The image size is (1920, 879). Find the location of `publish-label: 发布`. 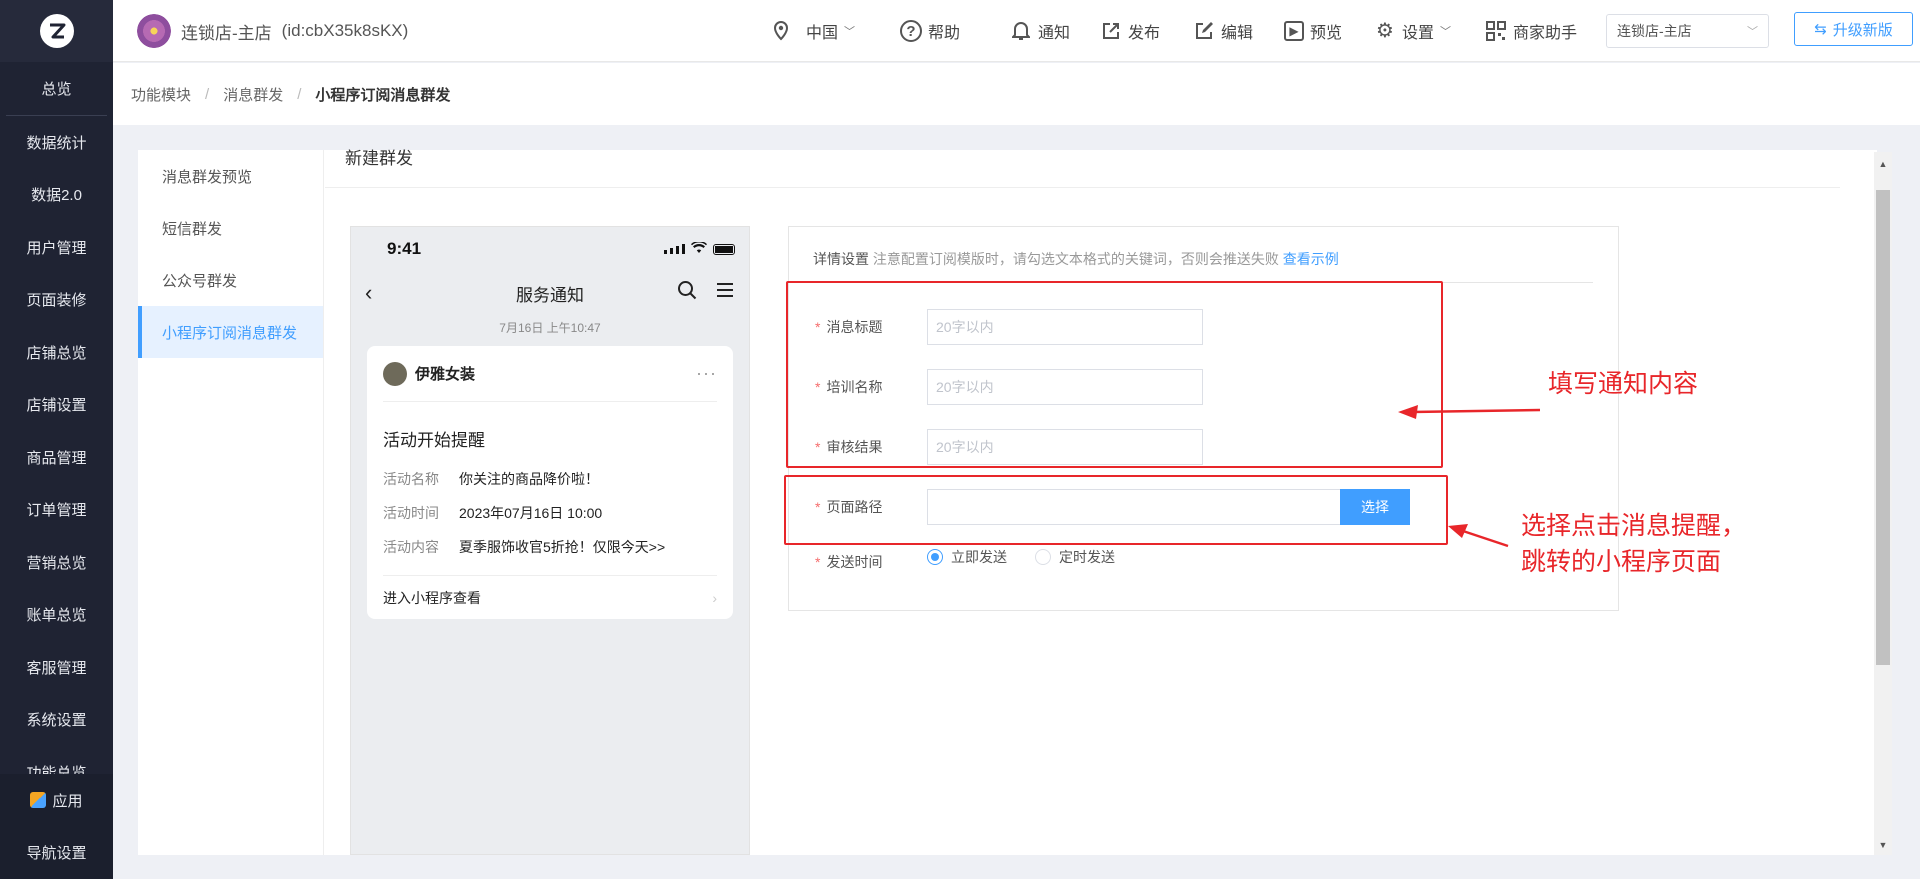

publish-label: 发布 is located at coordinates (1144, 33).